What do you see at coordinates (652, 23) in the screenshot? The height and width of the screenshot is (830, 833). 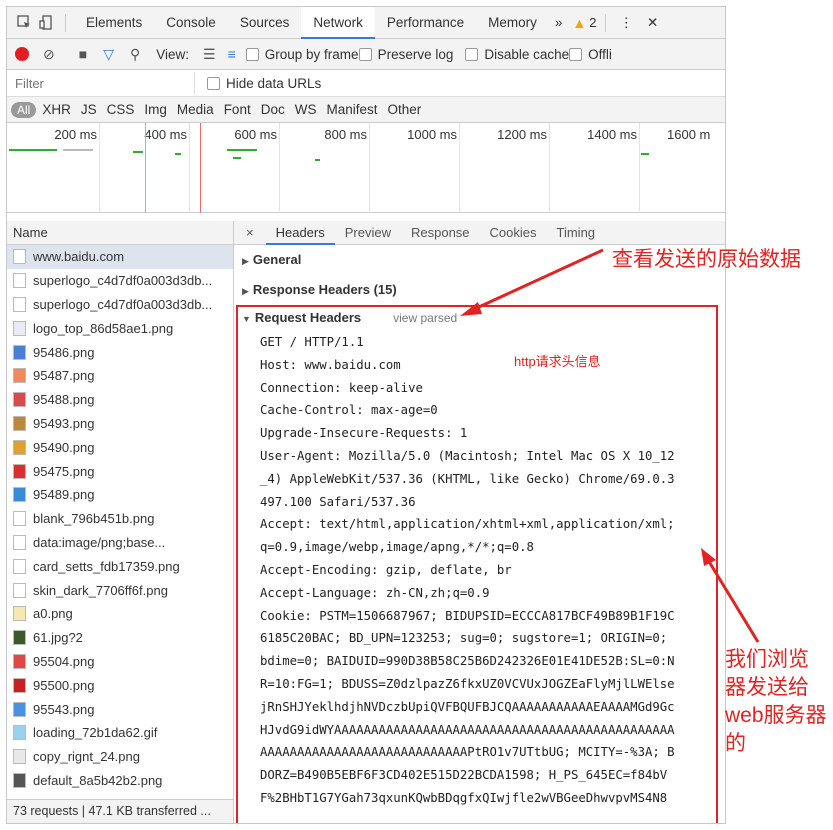 I see `close-icon: ✕` at bounding box center [652, 23].